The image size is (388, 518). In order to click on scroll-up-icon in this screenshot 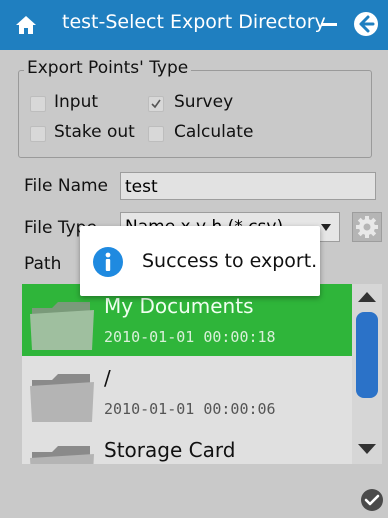, I will do `click(367, 297)`.